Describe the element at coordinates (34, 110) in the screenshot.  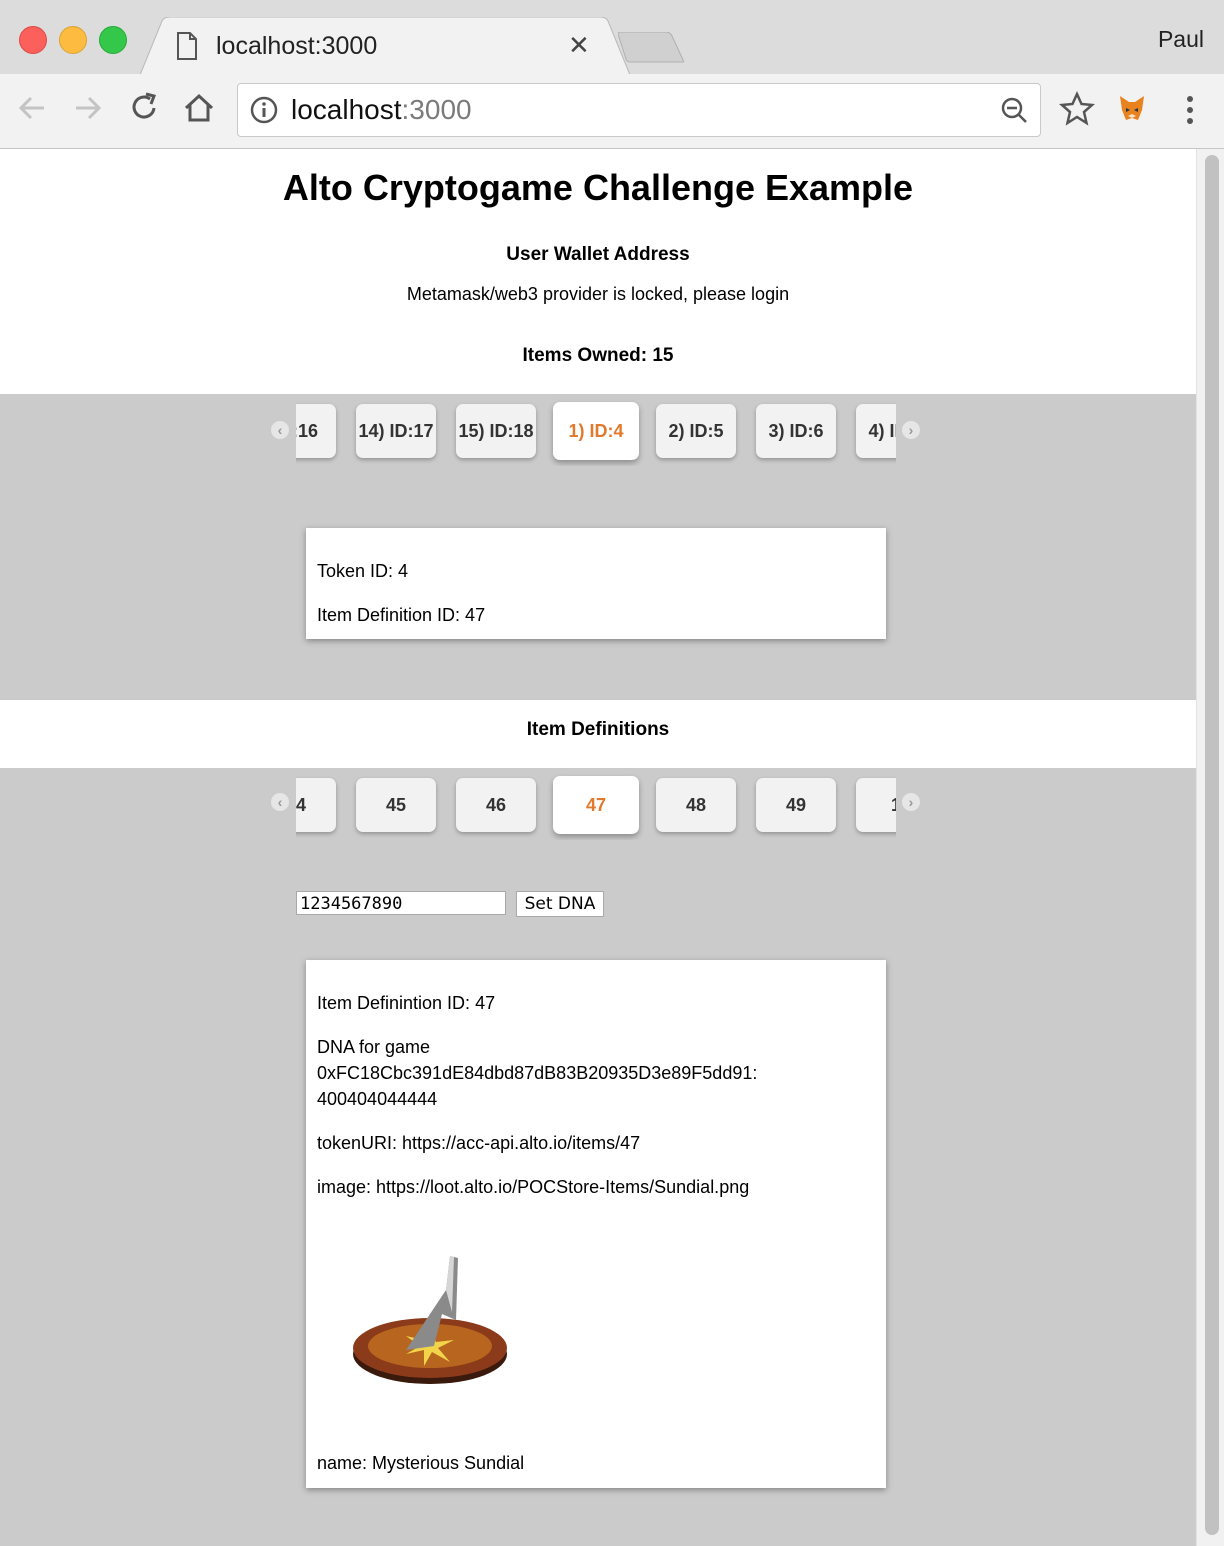
I see `back-arrow-icon` at that location.